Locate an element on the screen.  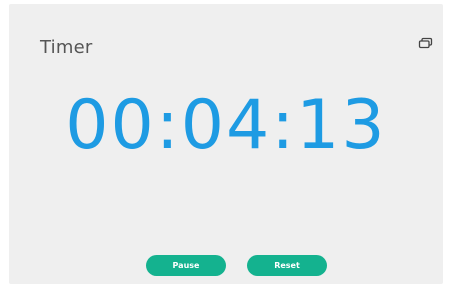
pause-button: Pause is located at coordinates (186, 265).